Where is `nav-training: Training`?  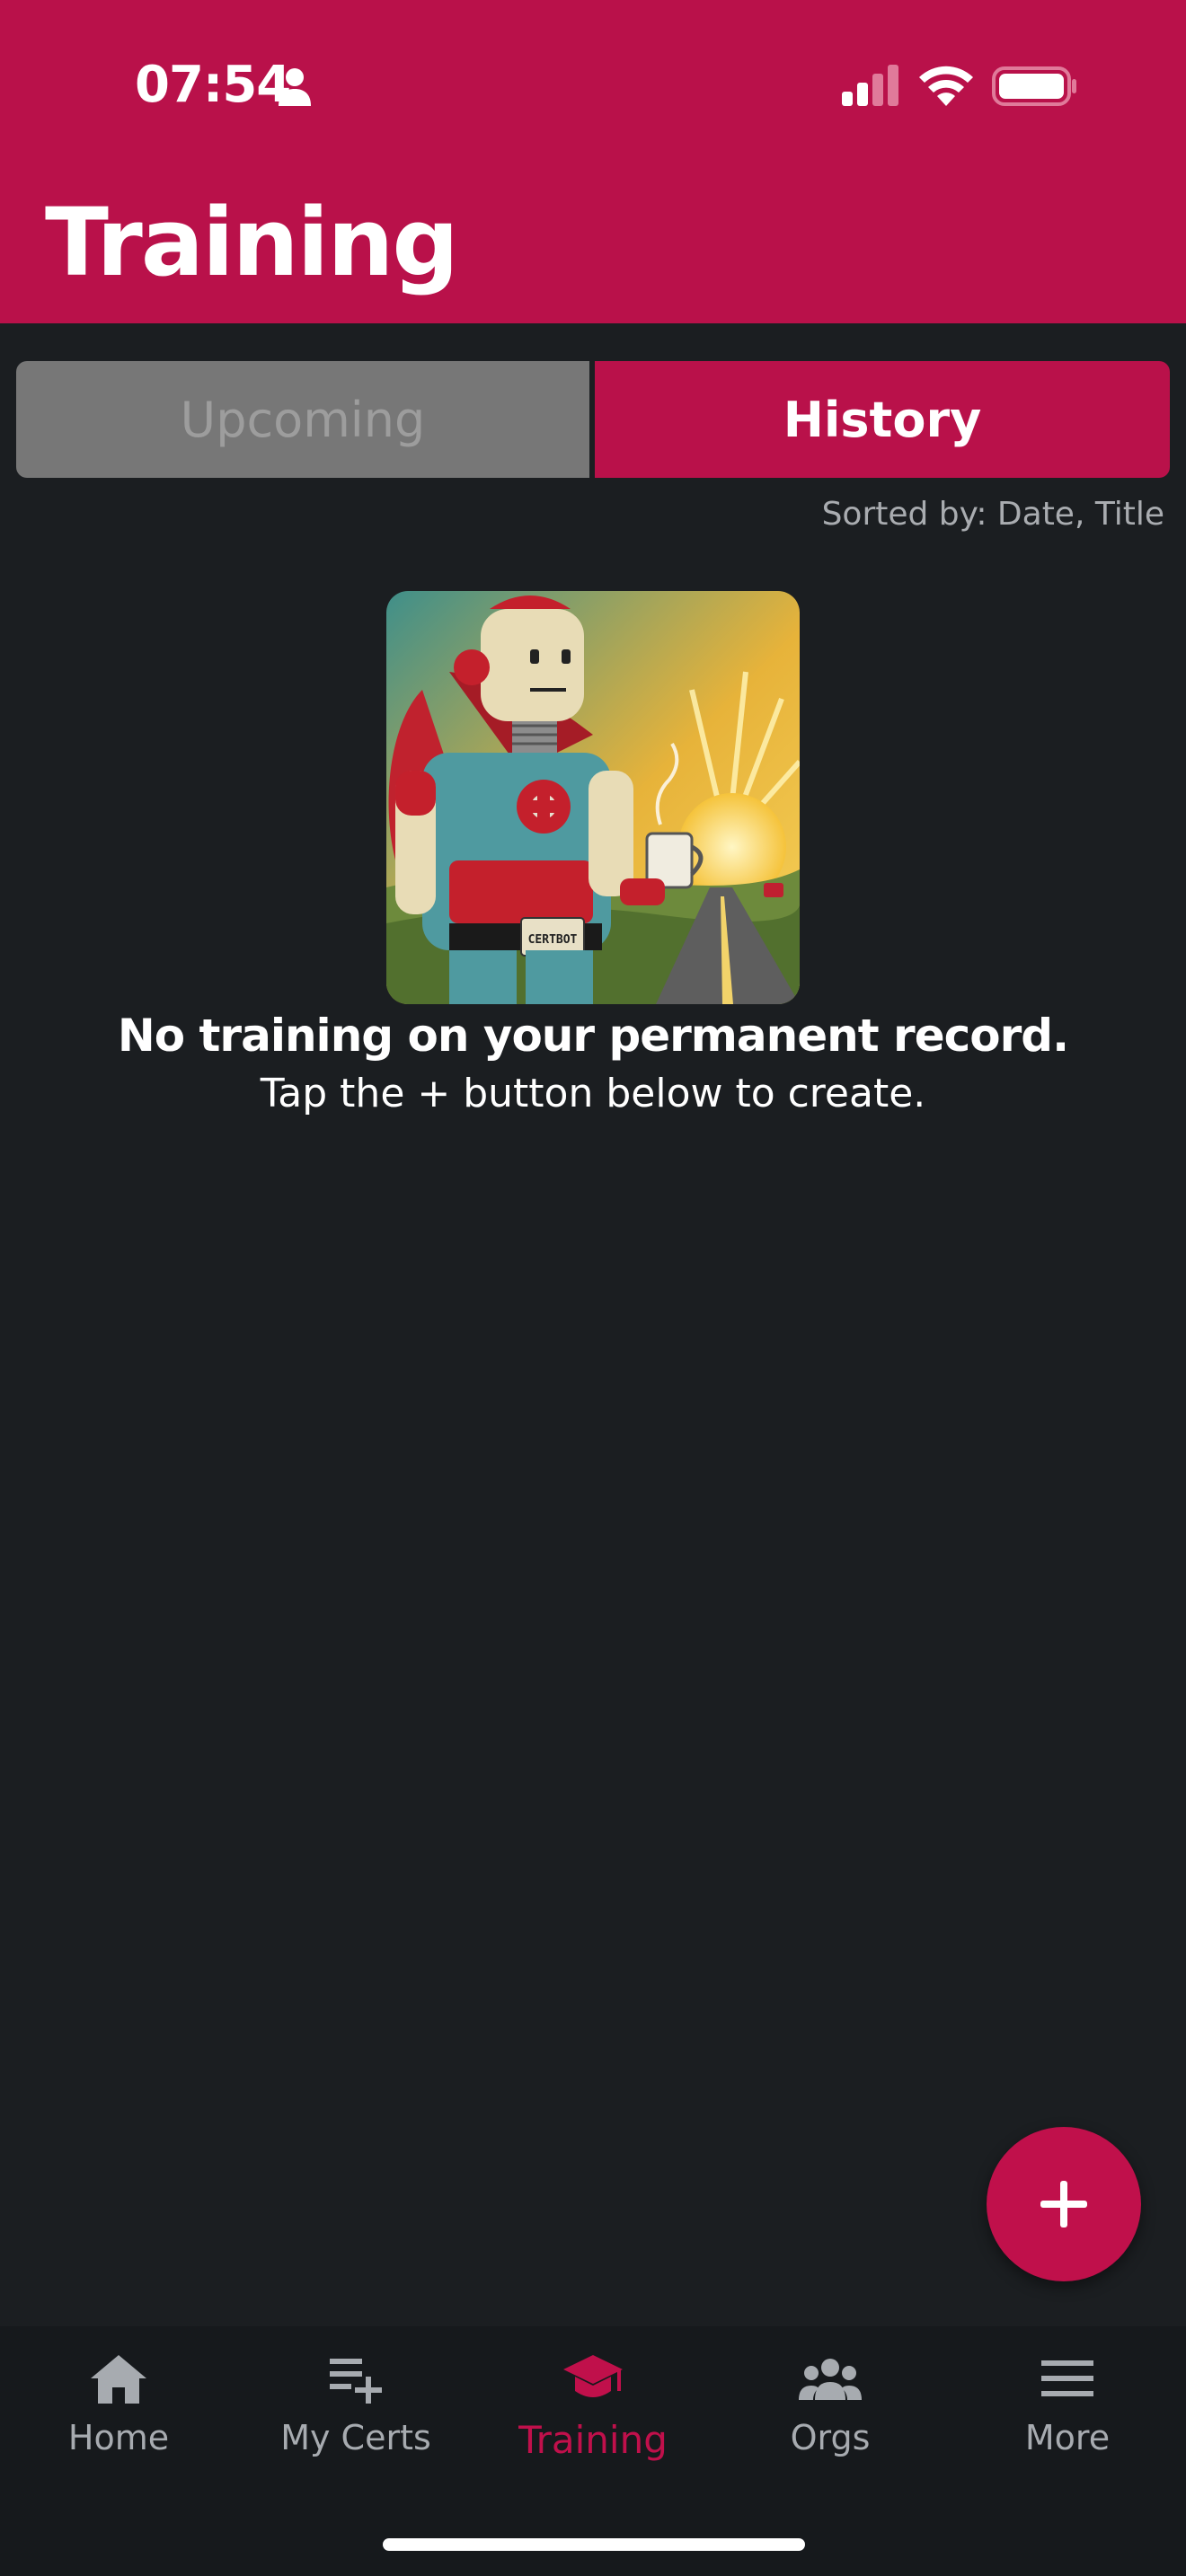 nav-training: Training is located at coordinates (593, 2418).